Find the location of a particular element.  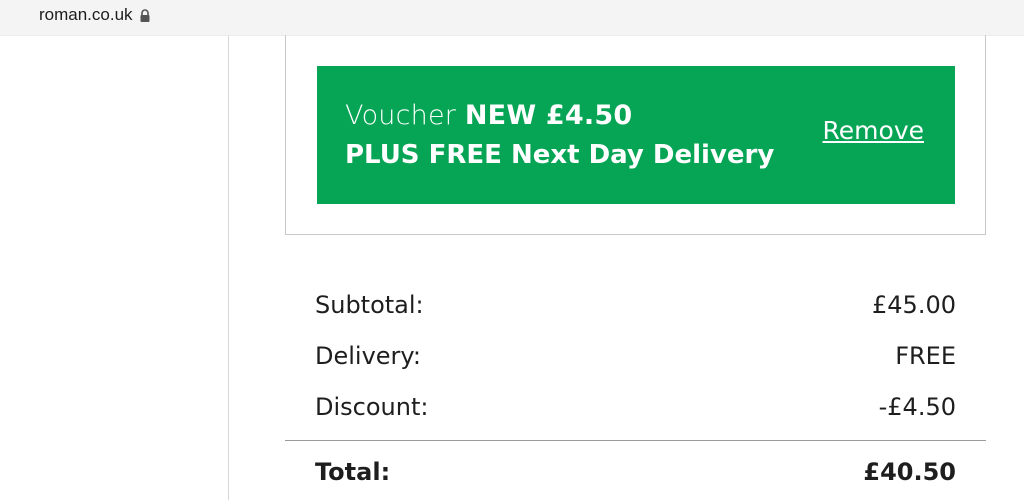

url-text: roman.co.uk is located at coordinates (86, 14).